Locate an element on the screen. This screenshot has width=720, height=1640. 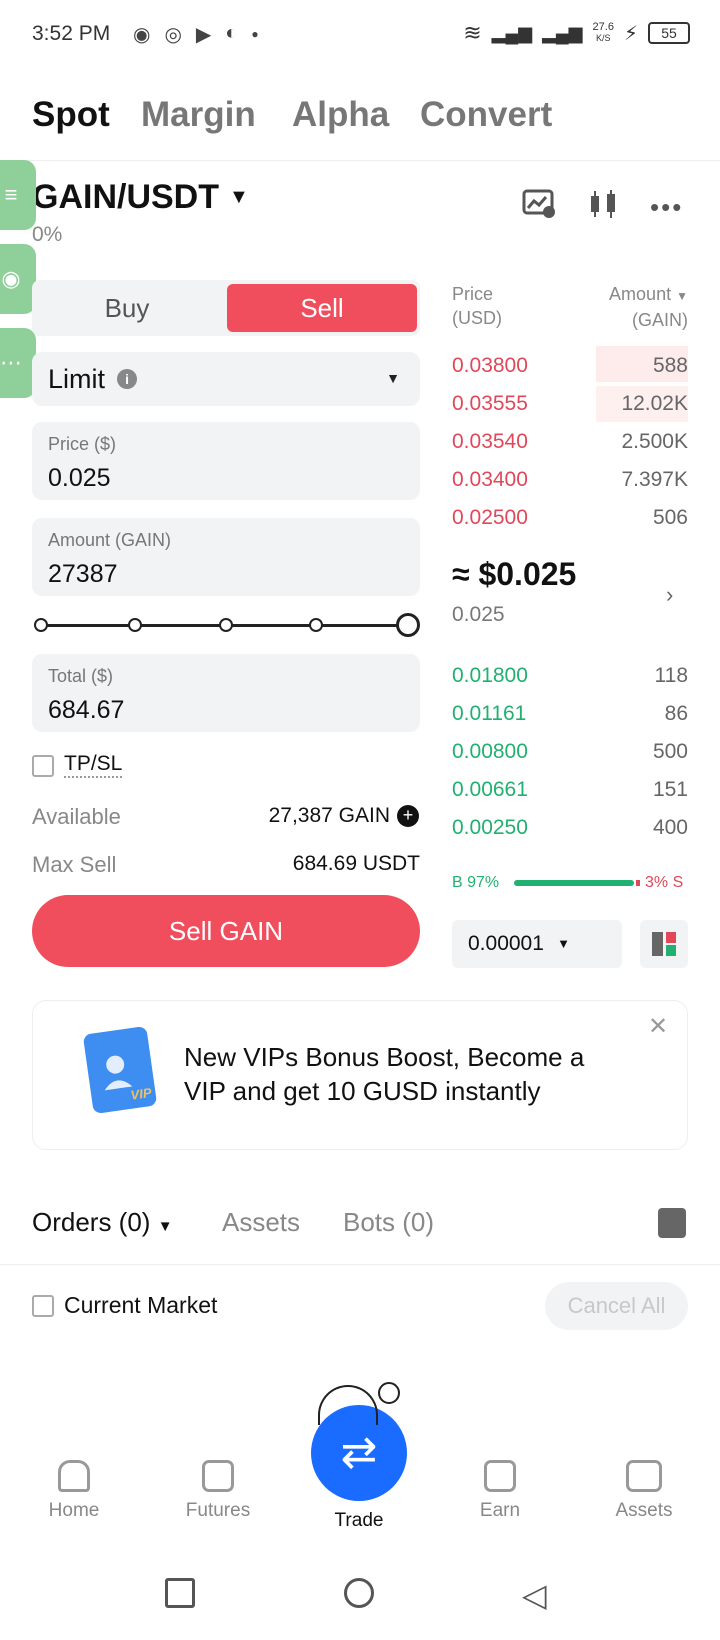
battery-indicator: 55 is located at coordinates (669, 33).